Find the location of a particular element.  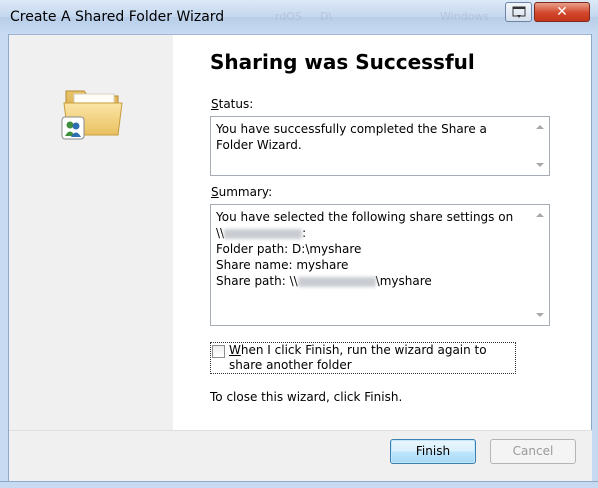

help-button is located at coordinates (518, 12).